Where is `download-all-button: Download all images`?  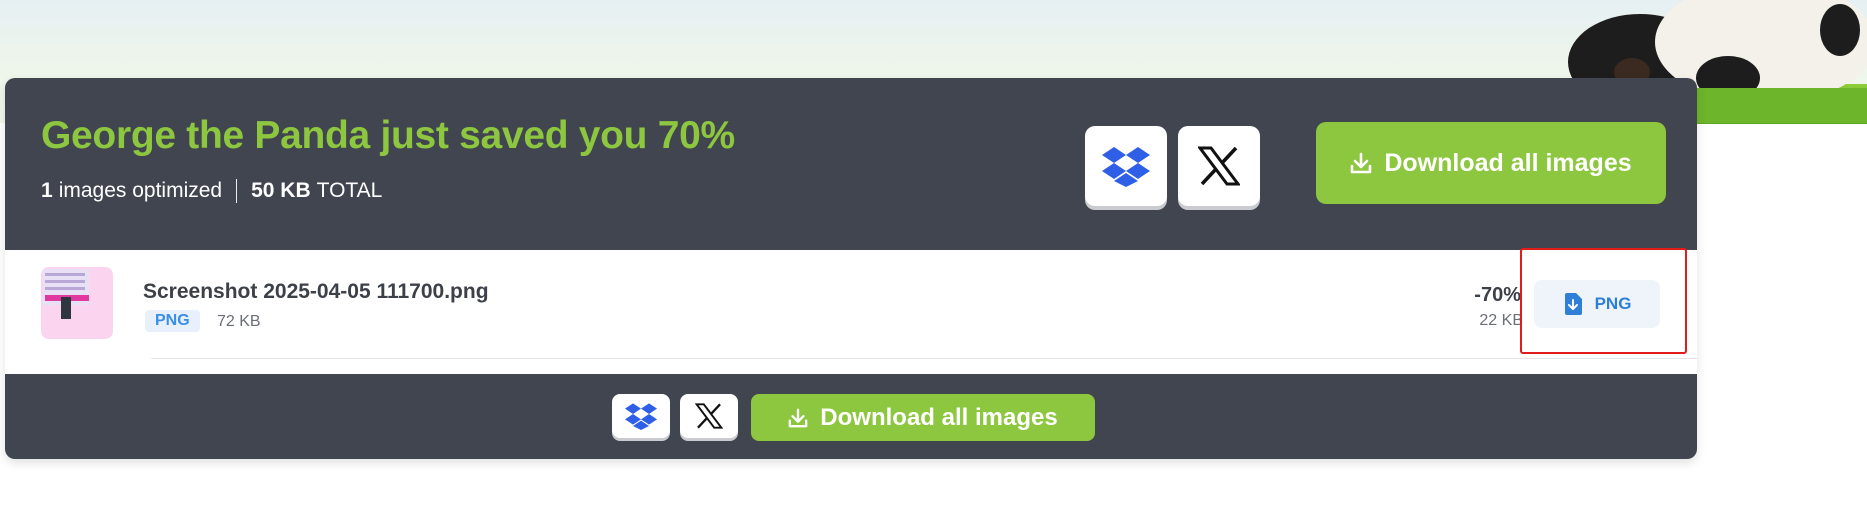 download-all-button: Download all images is located at coordinates (1491, 163).